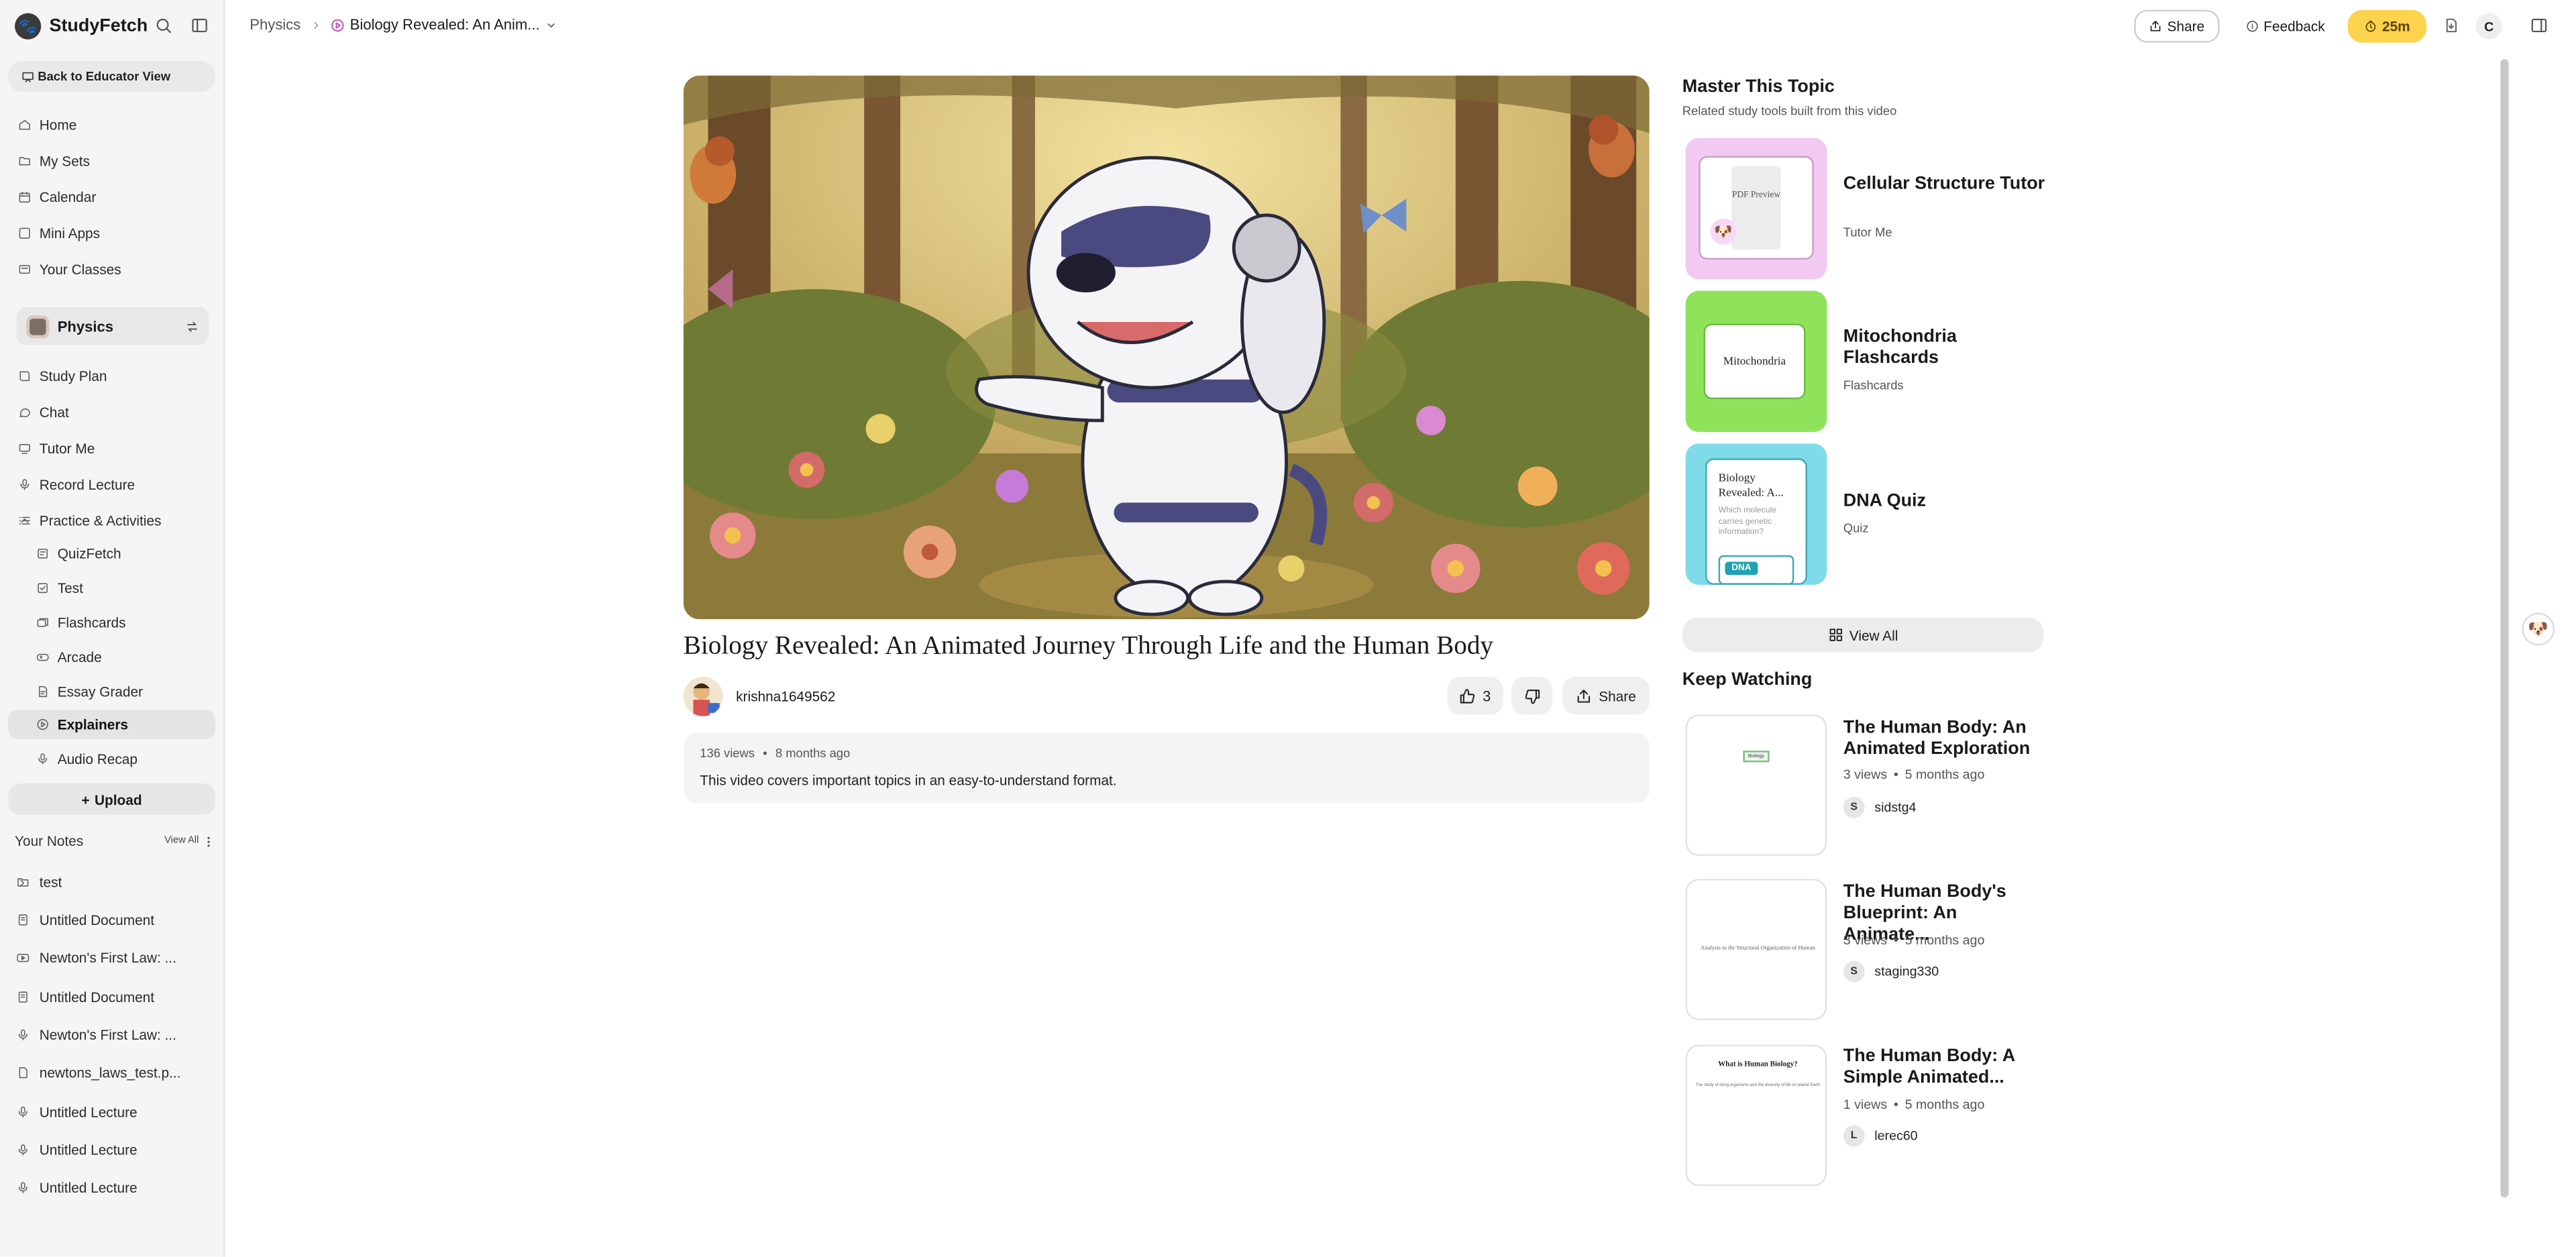  I want to click on tutor-assistant-icon: 🐶, so click(2538, 629).